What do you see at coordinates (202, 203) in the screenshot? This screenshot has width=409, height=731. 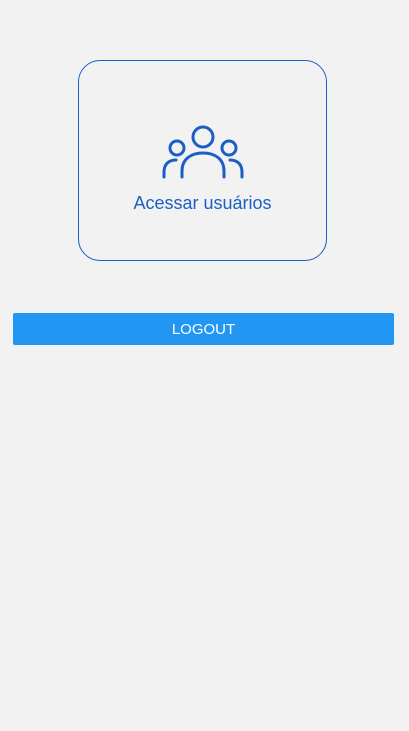 I see `access-users-label: Acessar usuários` at bounding box center [202, 203].